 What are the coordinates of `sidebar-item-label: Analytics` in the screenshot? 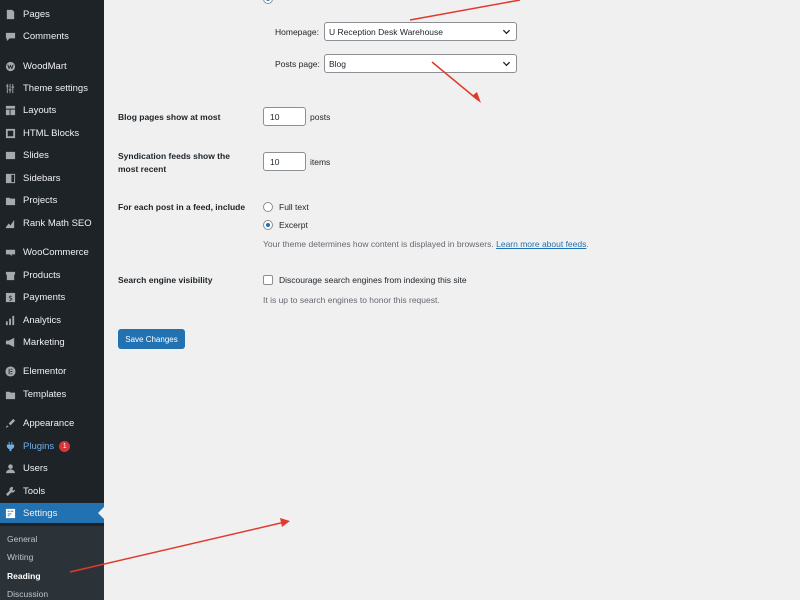 It's located at (42, 320).